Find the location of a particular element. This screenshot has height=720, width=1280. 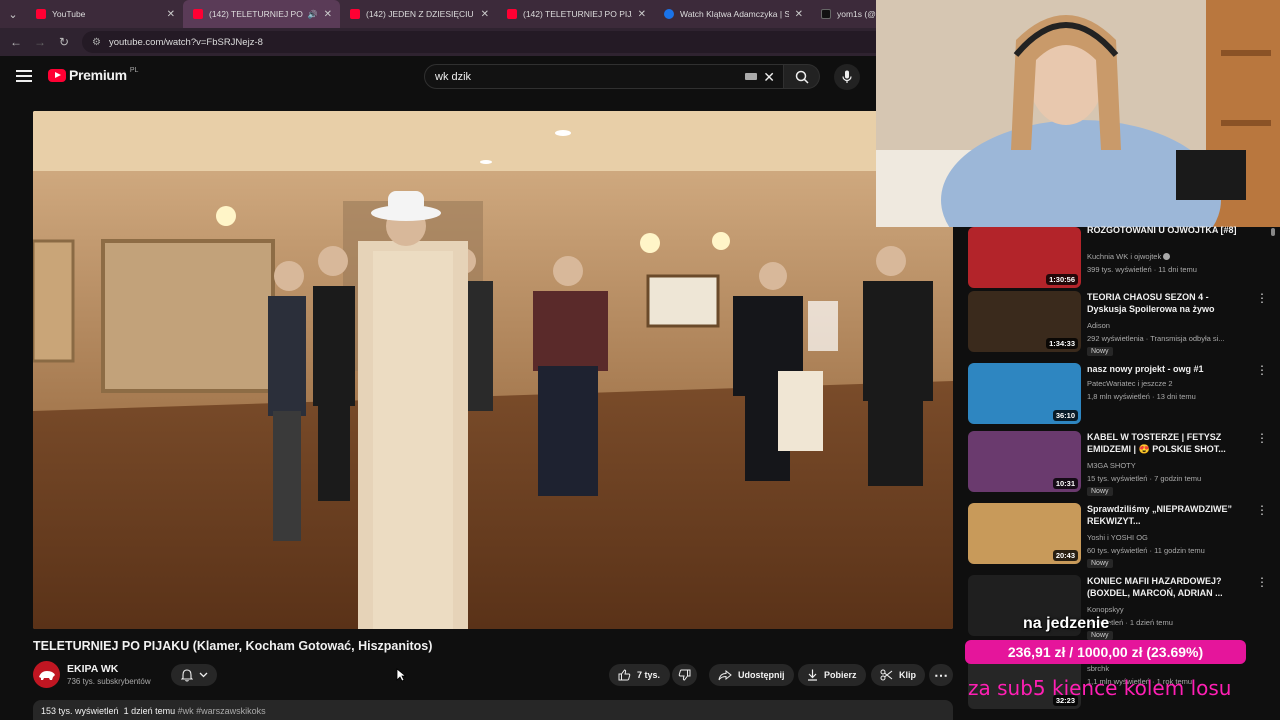

recommendation-meta: 399 tys. wyświetleń · 11 dni temu is located at coordinates (1142, 269).